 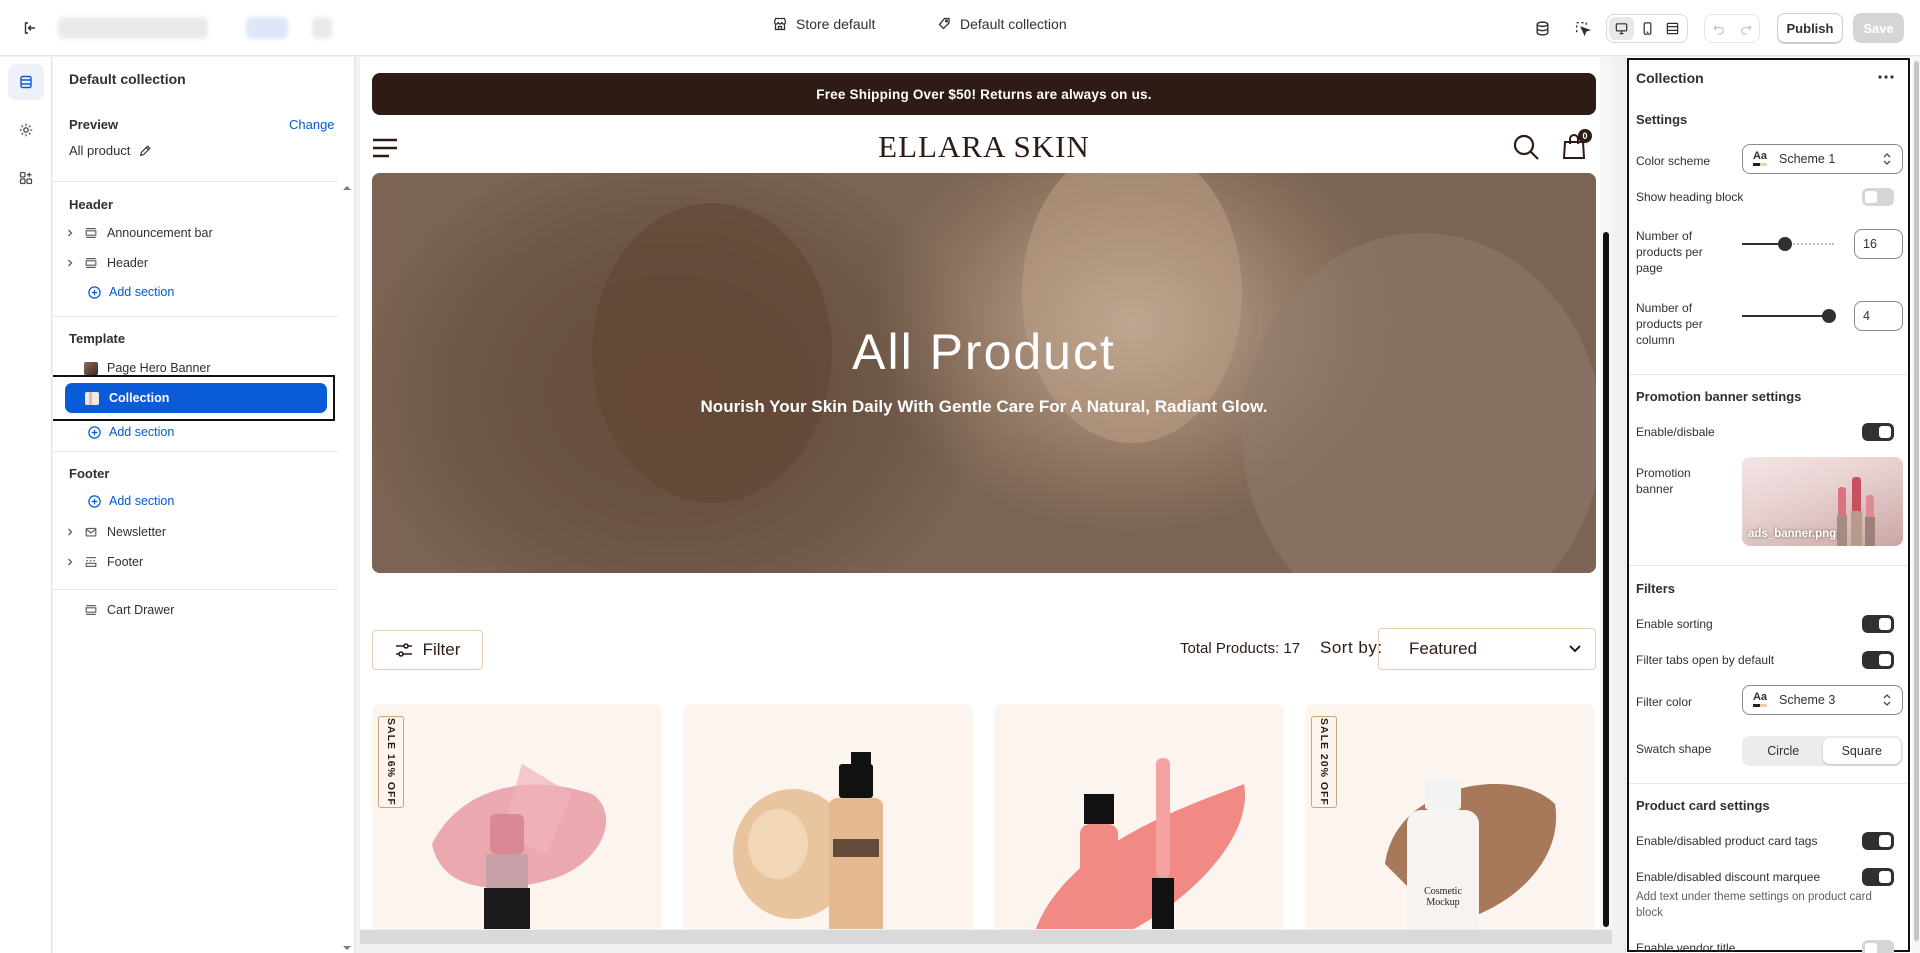 I want to click on more-options-button, so click(x=1886, y=77).